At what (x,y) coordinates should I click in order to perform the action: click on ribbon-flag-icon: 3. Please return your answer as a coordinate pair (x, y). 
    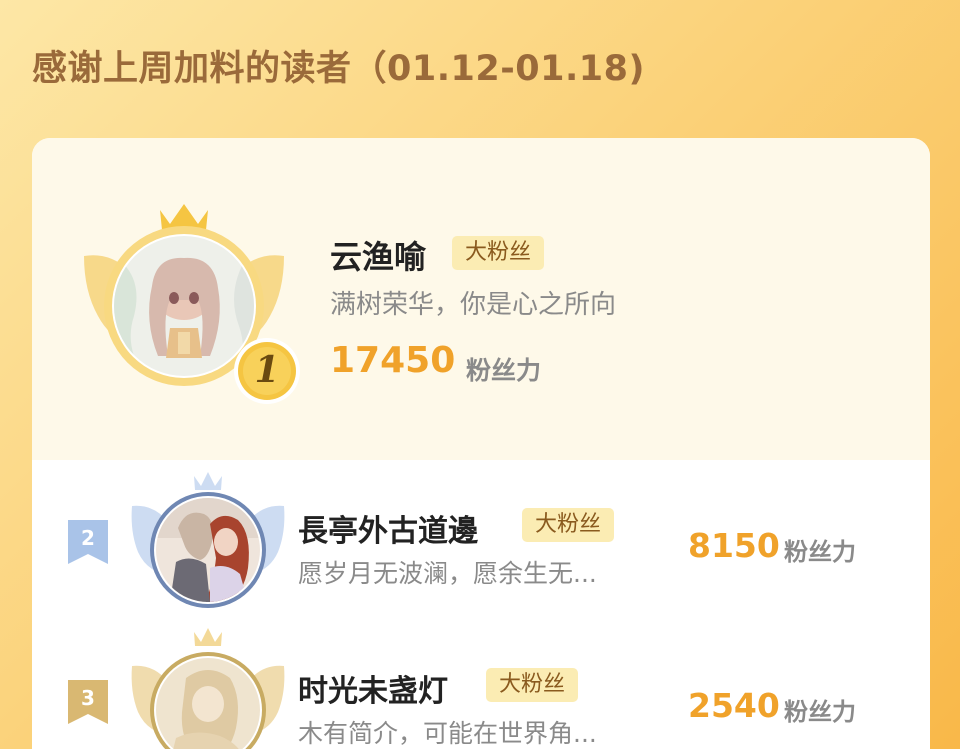
    Looking at the image, I should click on (88, 702).